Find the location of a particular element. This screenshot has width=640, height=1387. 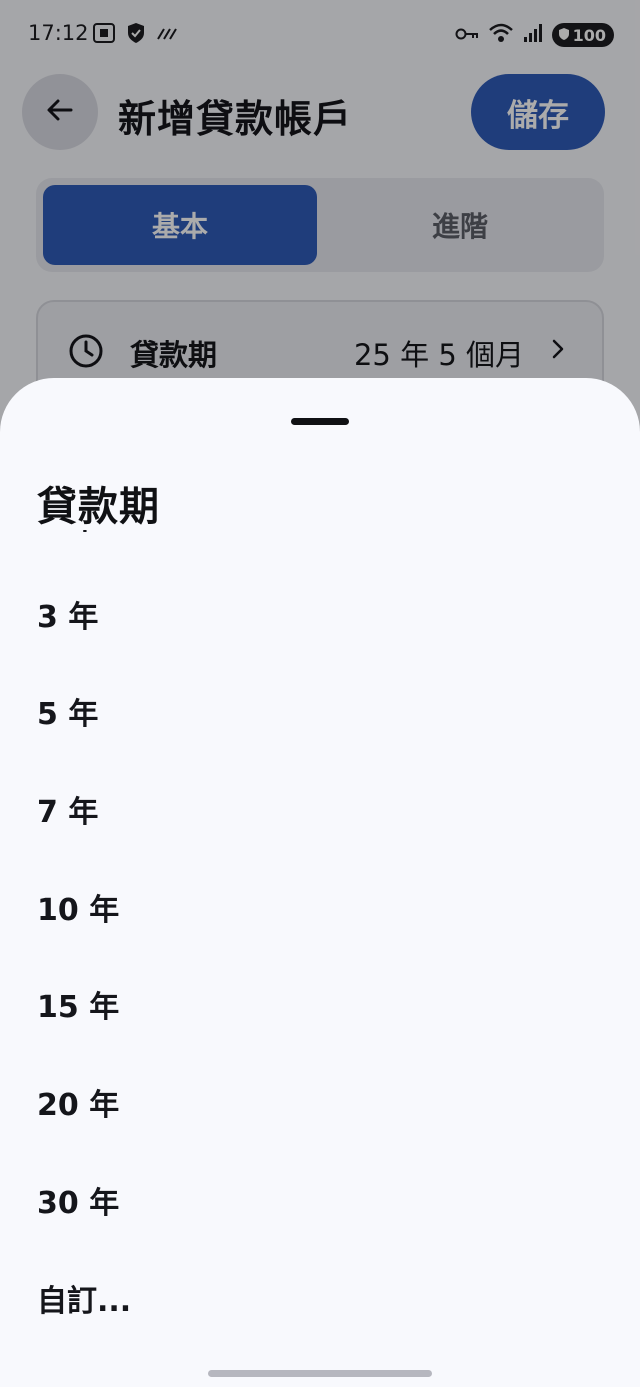

term-option-partial: 3 年 is located at coordinates (320, 547).